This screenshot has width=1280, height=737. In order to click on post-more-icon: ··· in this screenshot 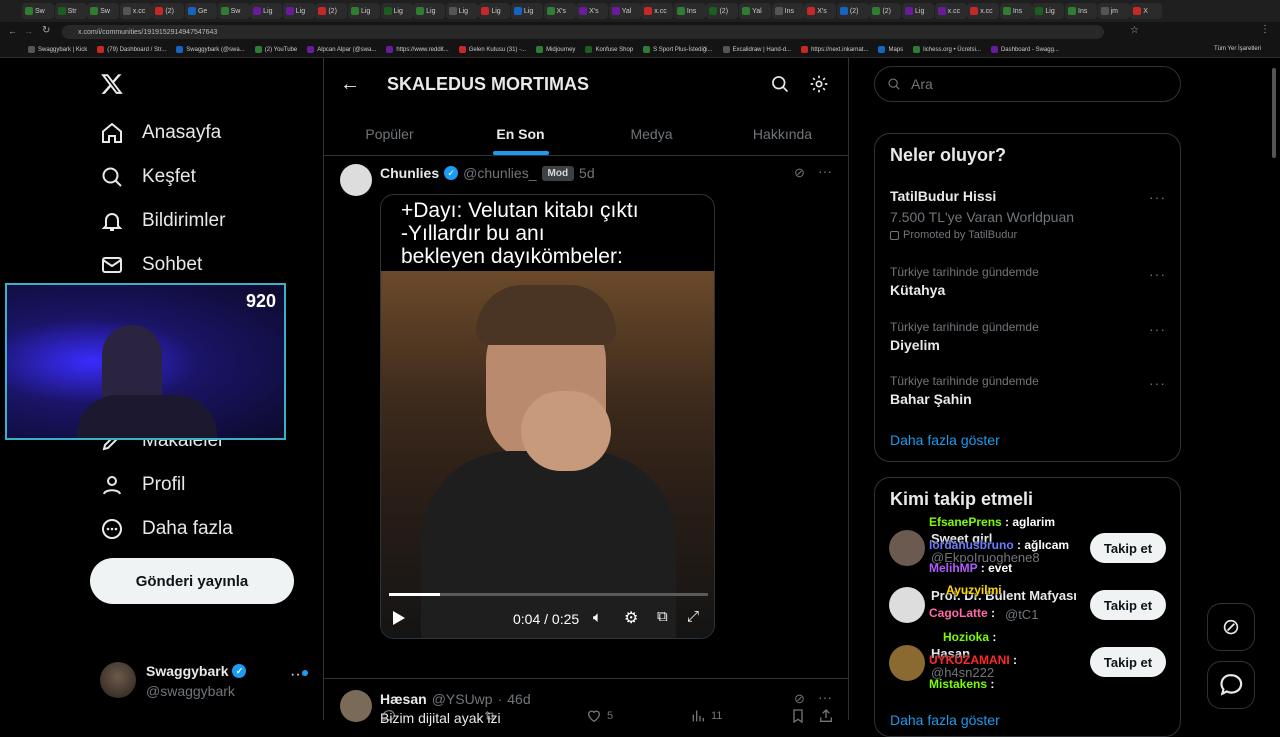, I will do `click(825, 171)`.